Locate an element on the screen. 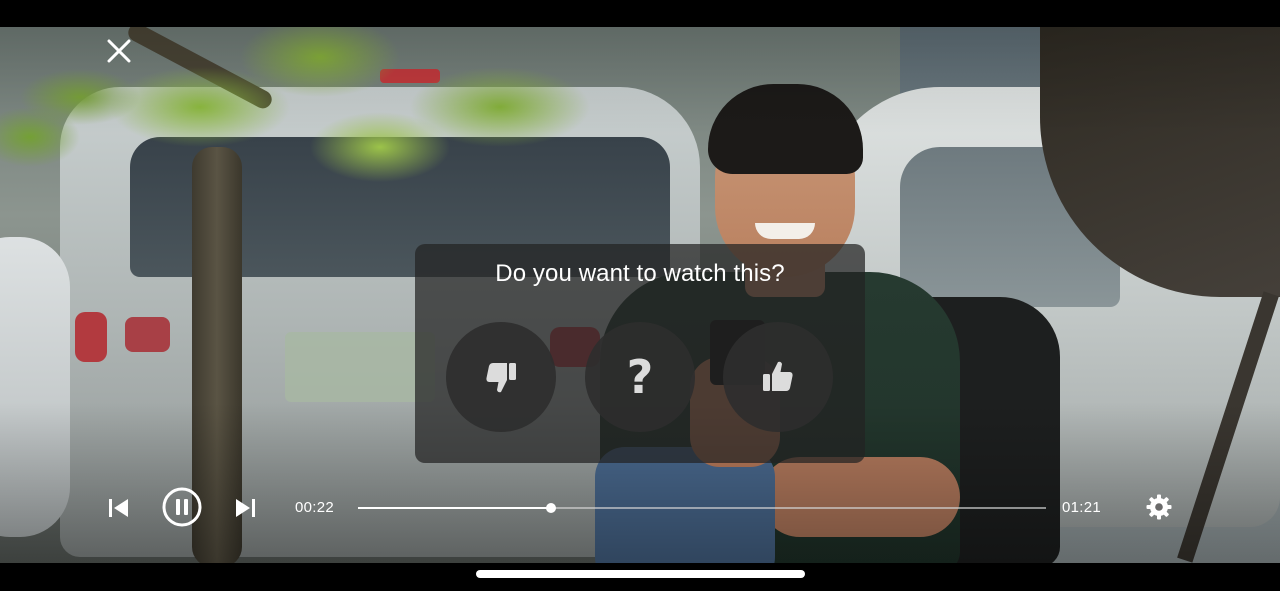  thumbs-down-icon is located at coordinates (501, 378).